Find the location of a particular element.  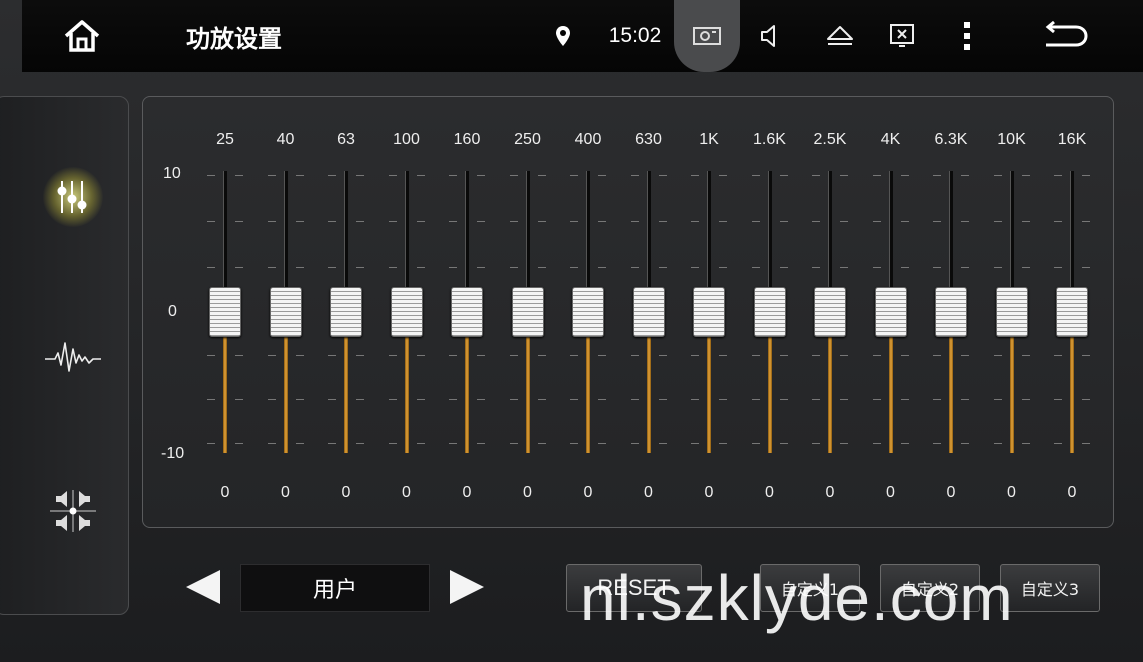

eq-band: 2.5K 0 is located at coordinates (830, 312).